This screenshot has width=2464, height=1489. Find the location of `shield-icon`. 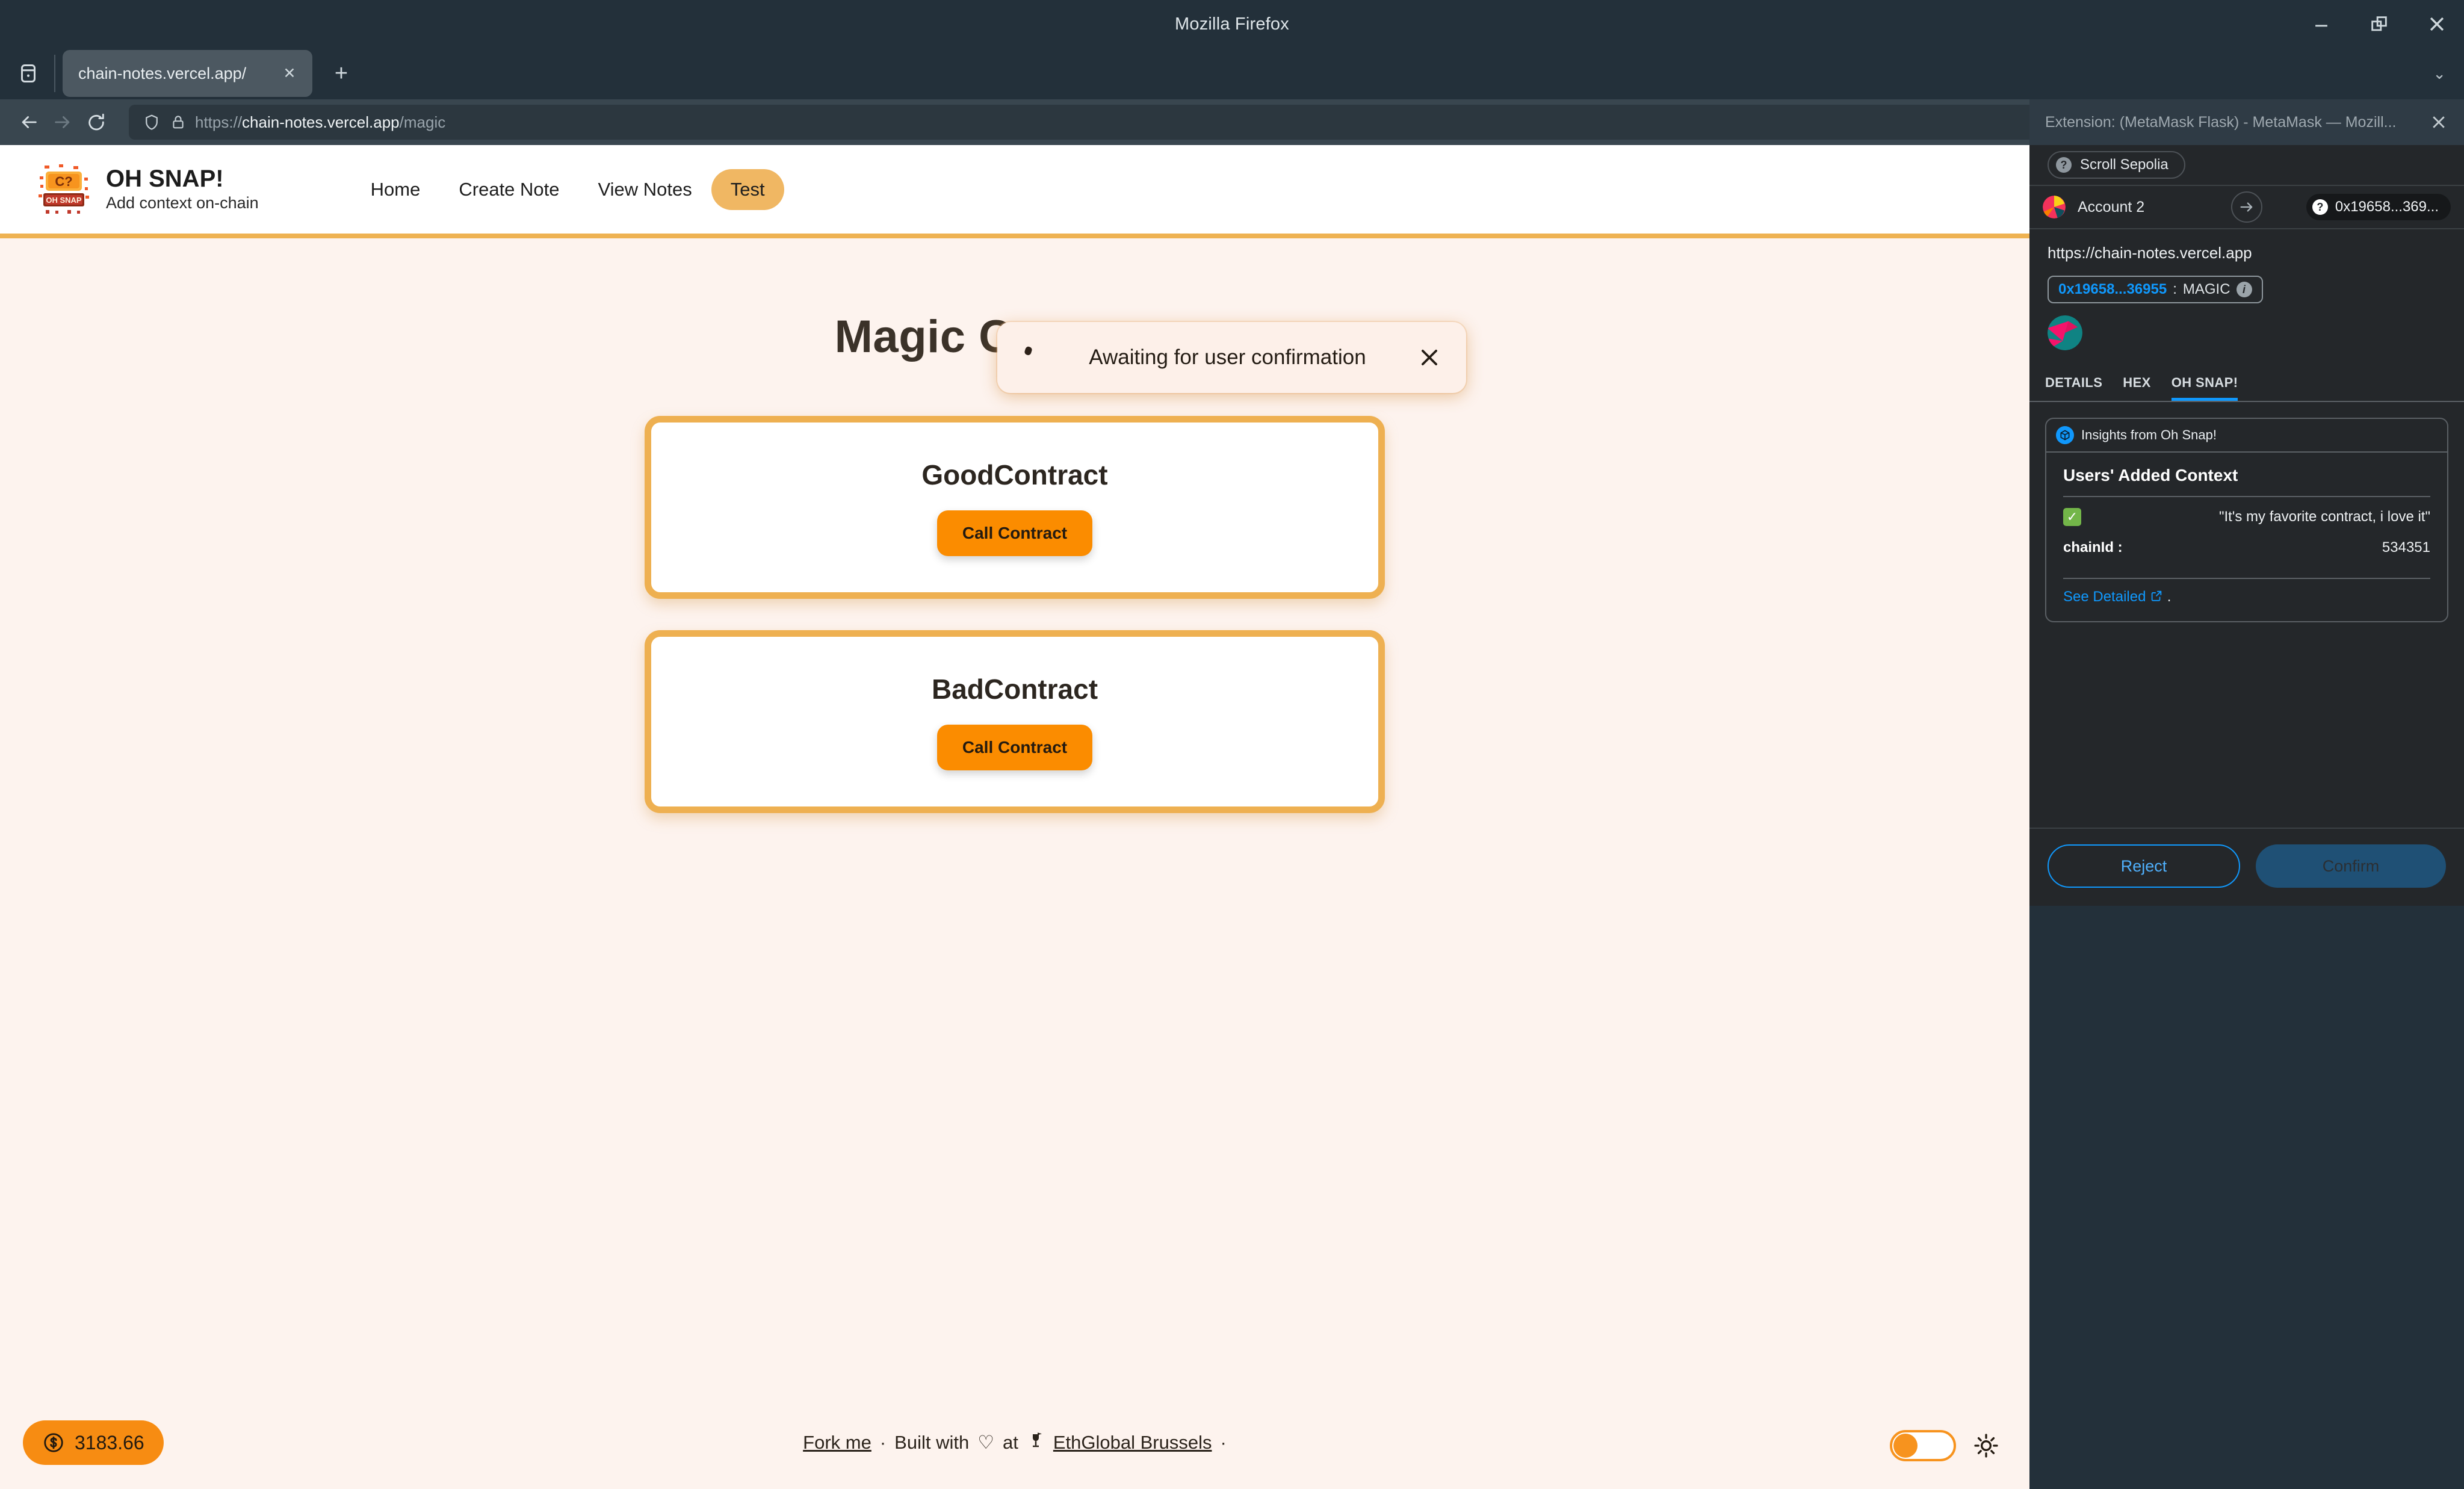

shield-icon is located at coordinates (152, 122).